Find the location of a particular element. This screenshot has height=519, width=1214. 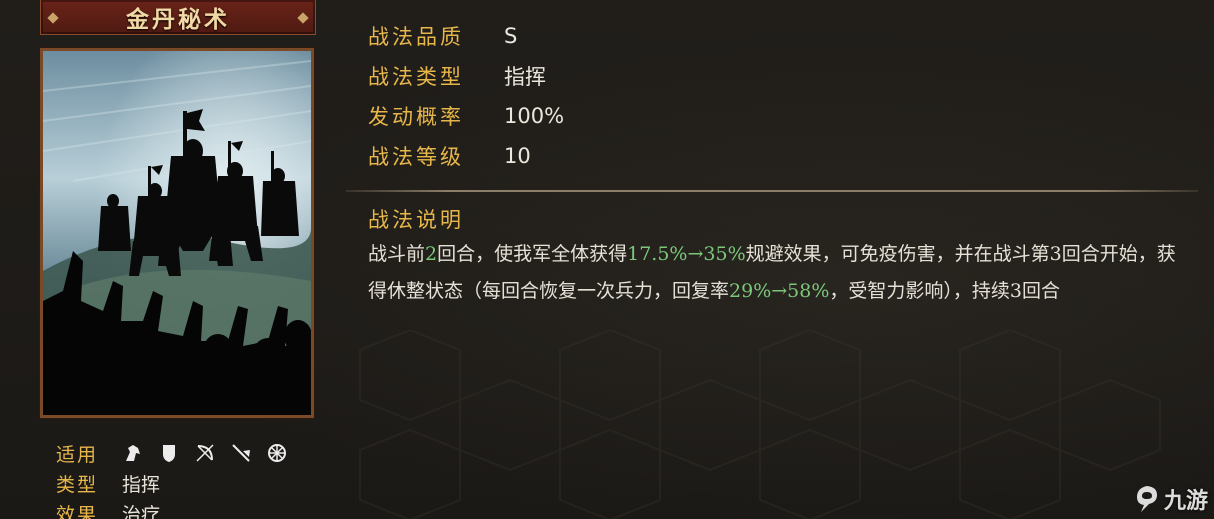

watermark: 九游 is located at coordinates (1171, 499).